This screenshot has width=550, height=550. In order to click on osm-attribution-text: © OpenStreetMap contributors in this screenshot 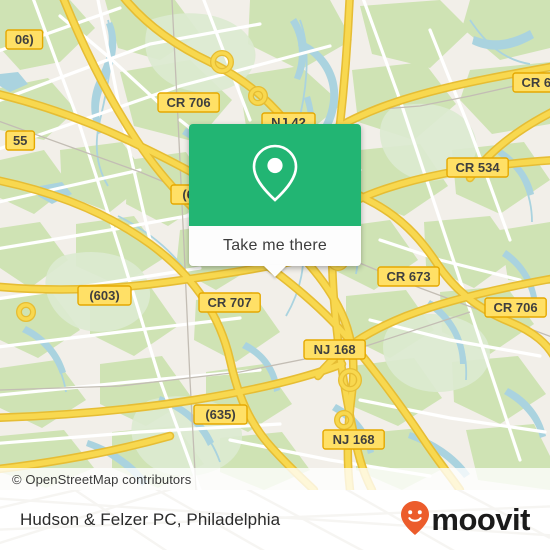, I will do `click(102, 479)`.